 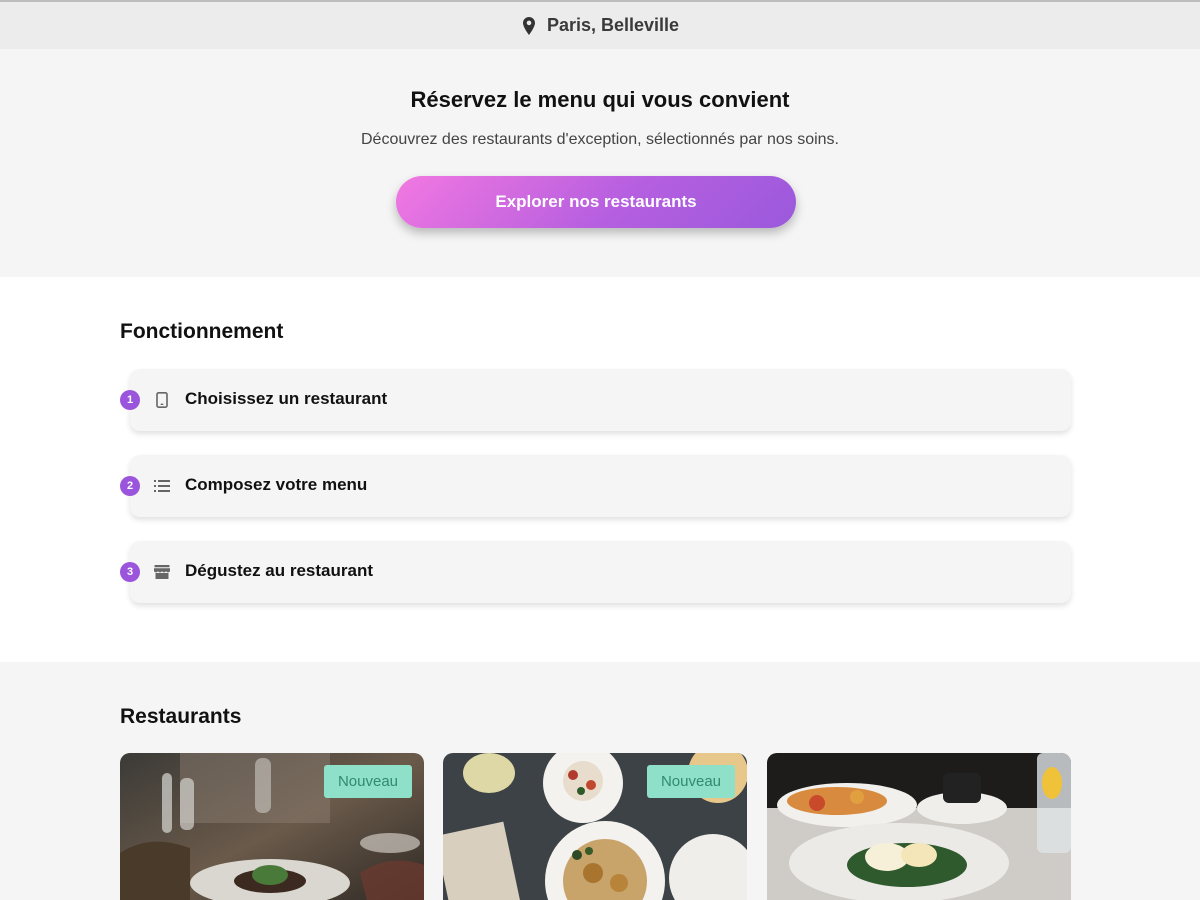 What do you see at coordinates (279, 570) in the screenshot?
I see `step-label: Dégustez au restaurant` at bounding box center [279, 570].